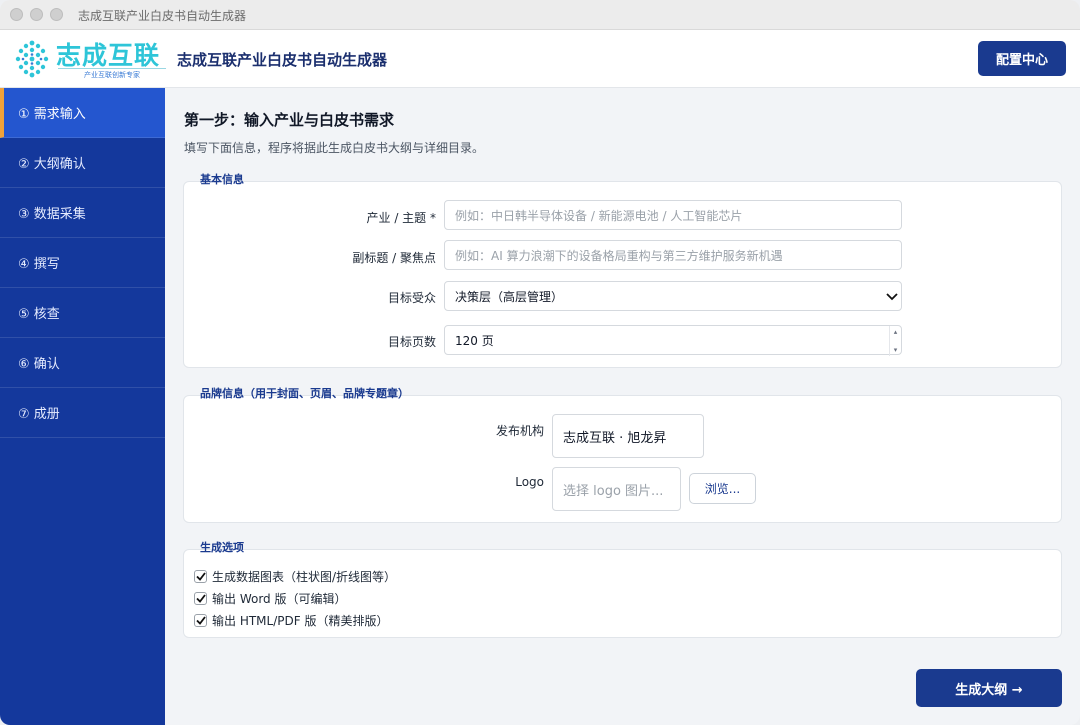 The width and height of the screenshot is (1080, 725). What do you see at coordinates (222, 547) in the screenshot?
I see `options-section-label: 生成选项` at bounding box center [222, 547].